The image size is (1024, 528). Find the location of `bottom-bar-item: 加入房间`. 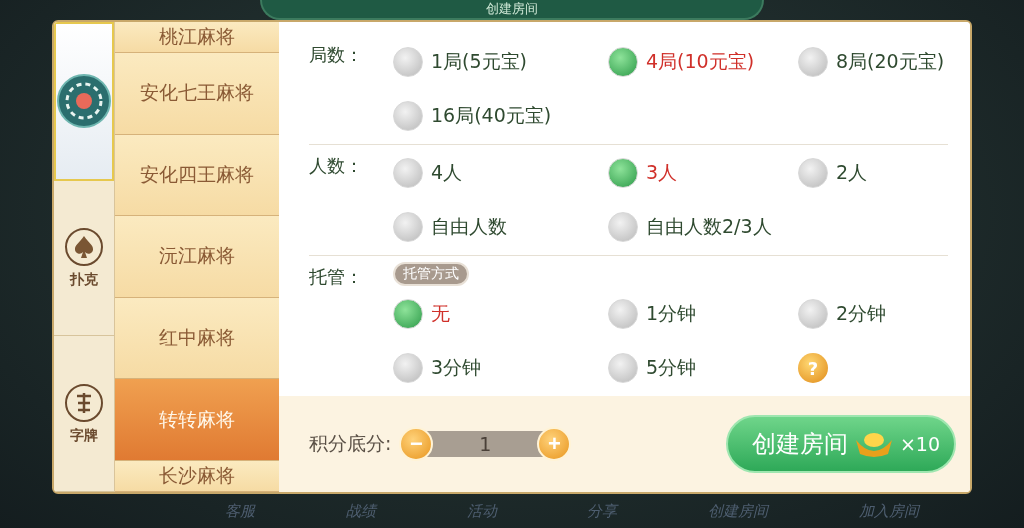

bottom-bar-item: 加入房间 is located at coordinates (888, 511).